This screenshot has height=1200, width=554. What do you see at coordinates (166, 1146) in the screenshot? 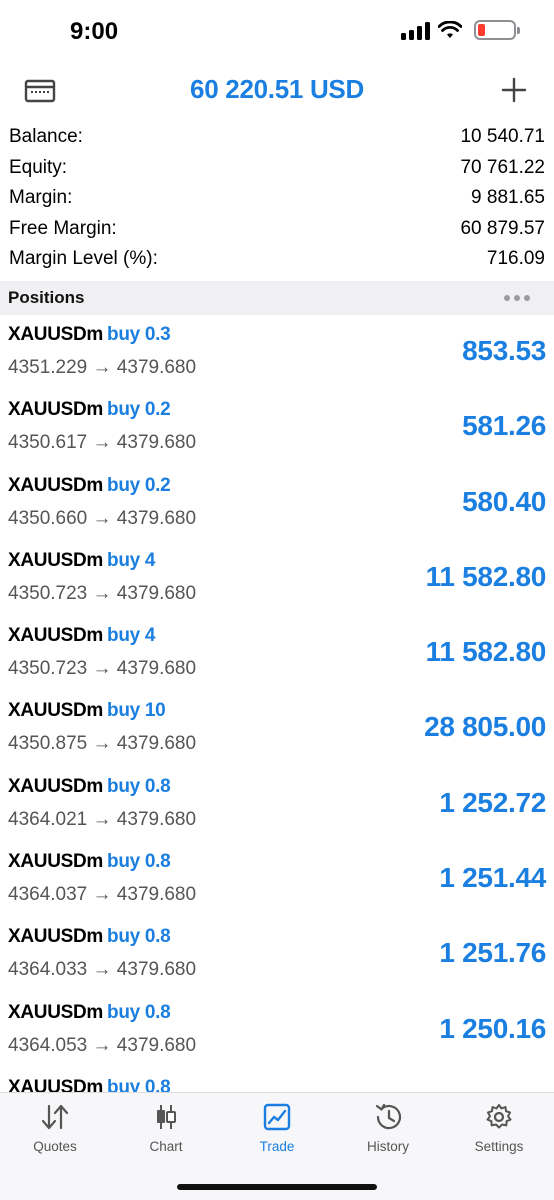
I see `tab-label: Chart` at bounding box center [166, 1146].